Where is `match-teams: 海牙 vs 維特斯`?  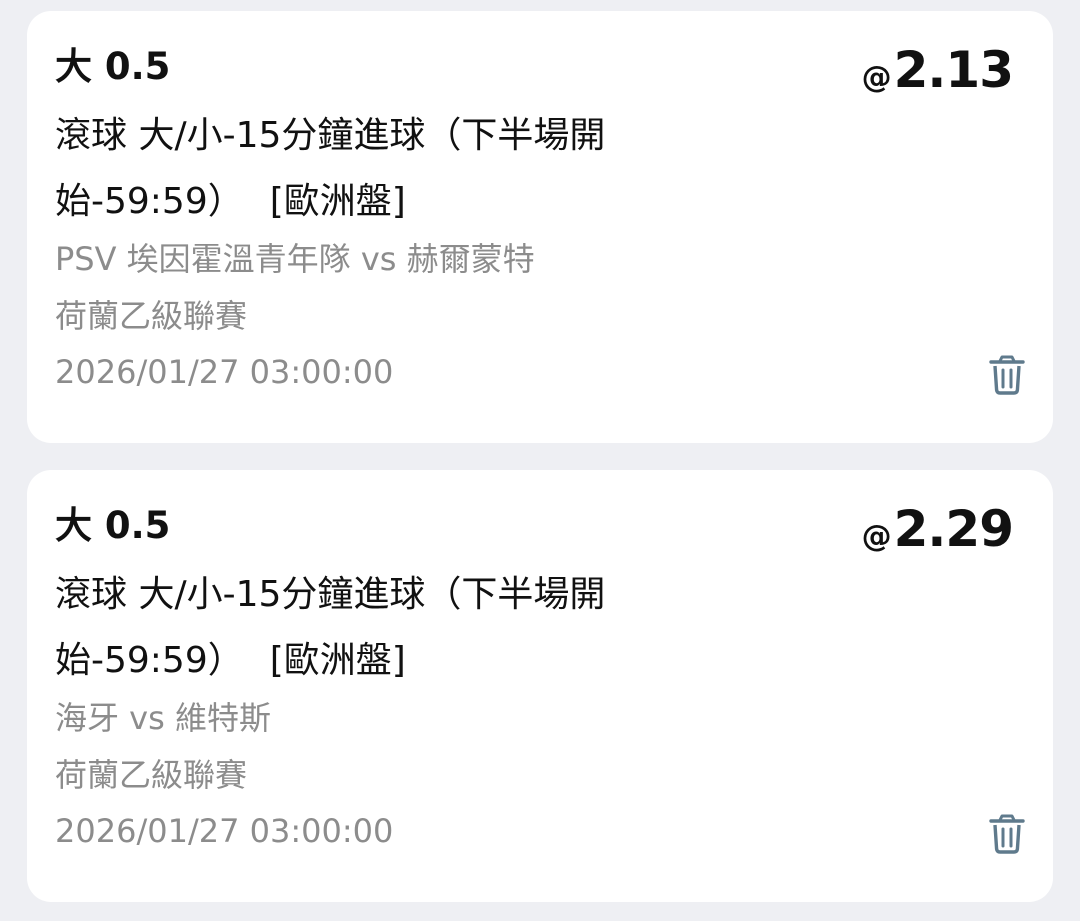 match-teams: 海牙 vs 維特斯 is located at coordinates (163, 718).